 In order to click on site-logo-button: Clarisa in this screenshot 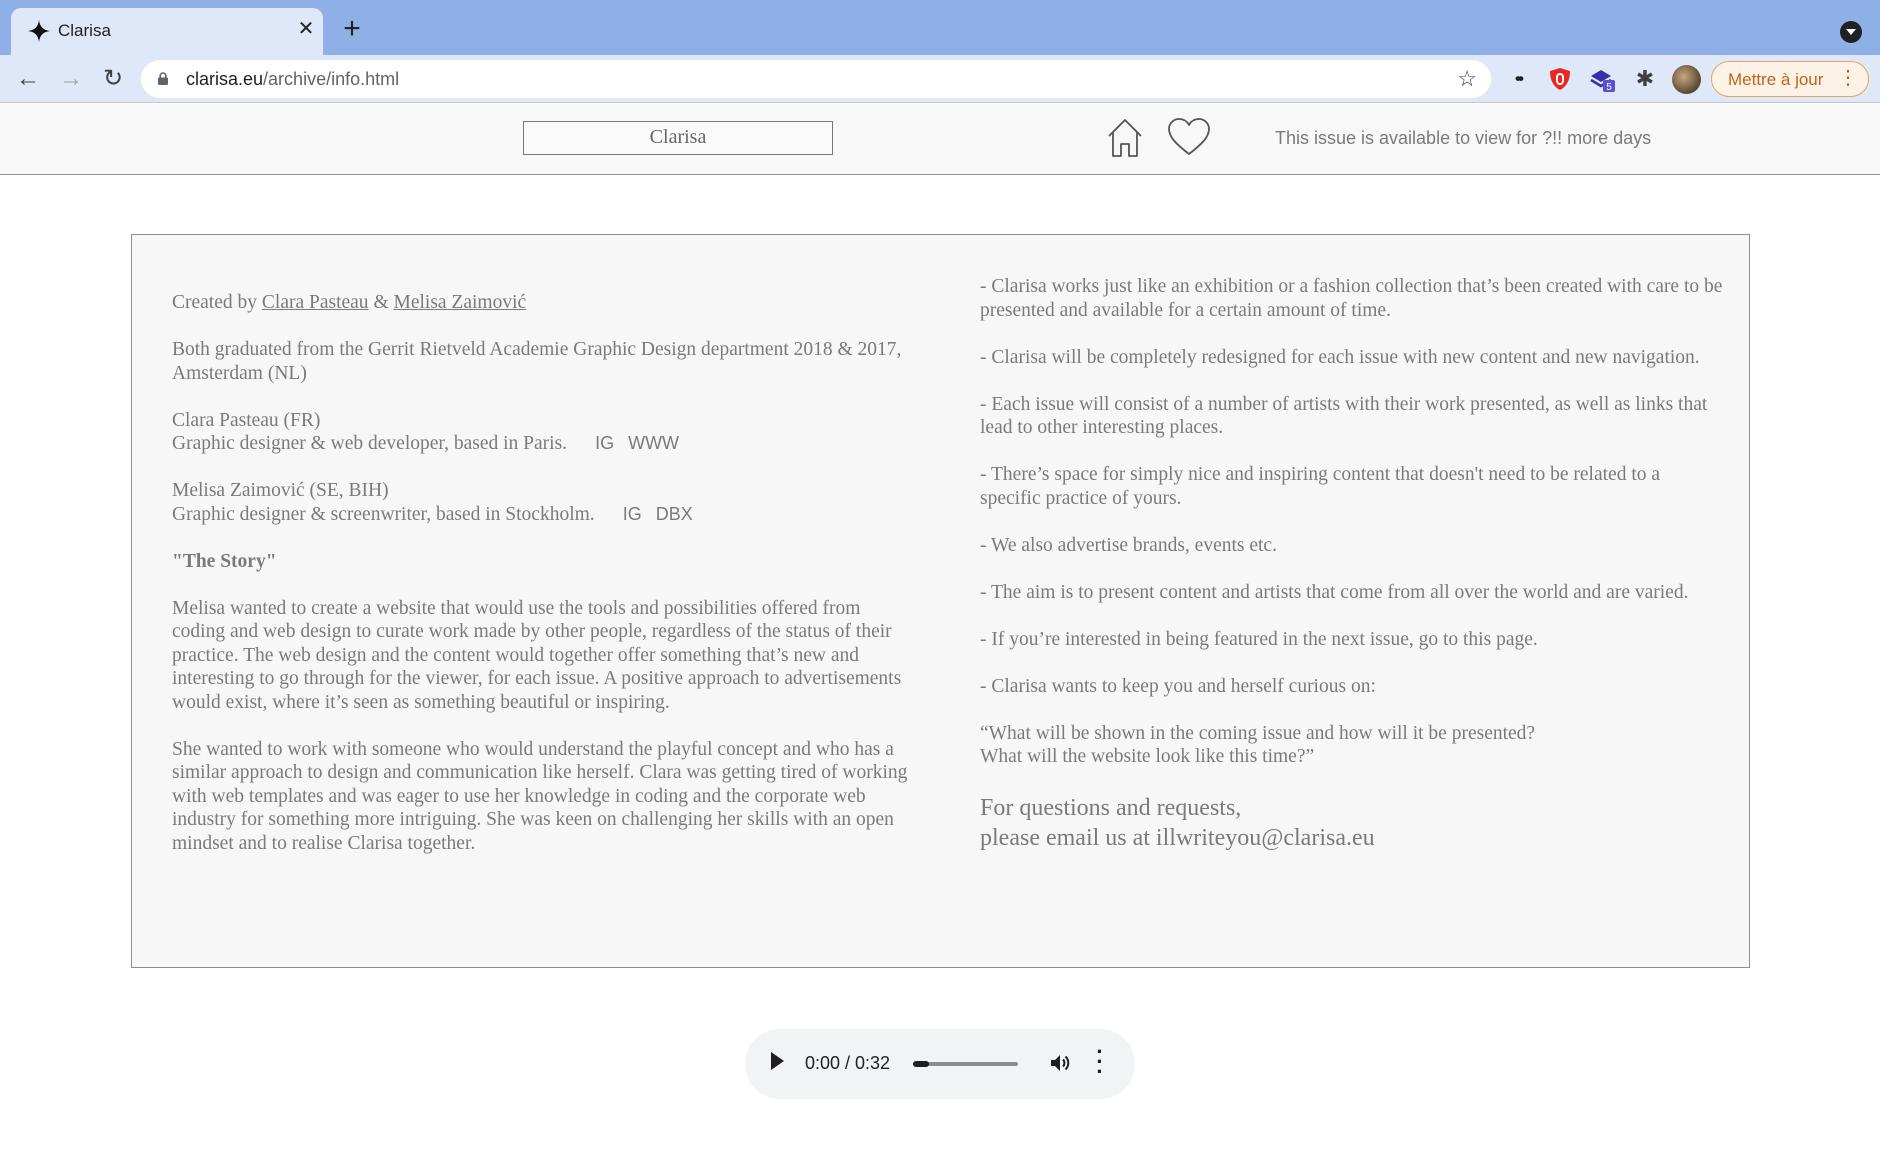, I will do `click(678, 138)`.